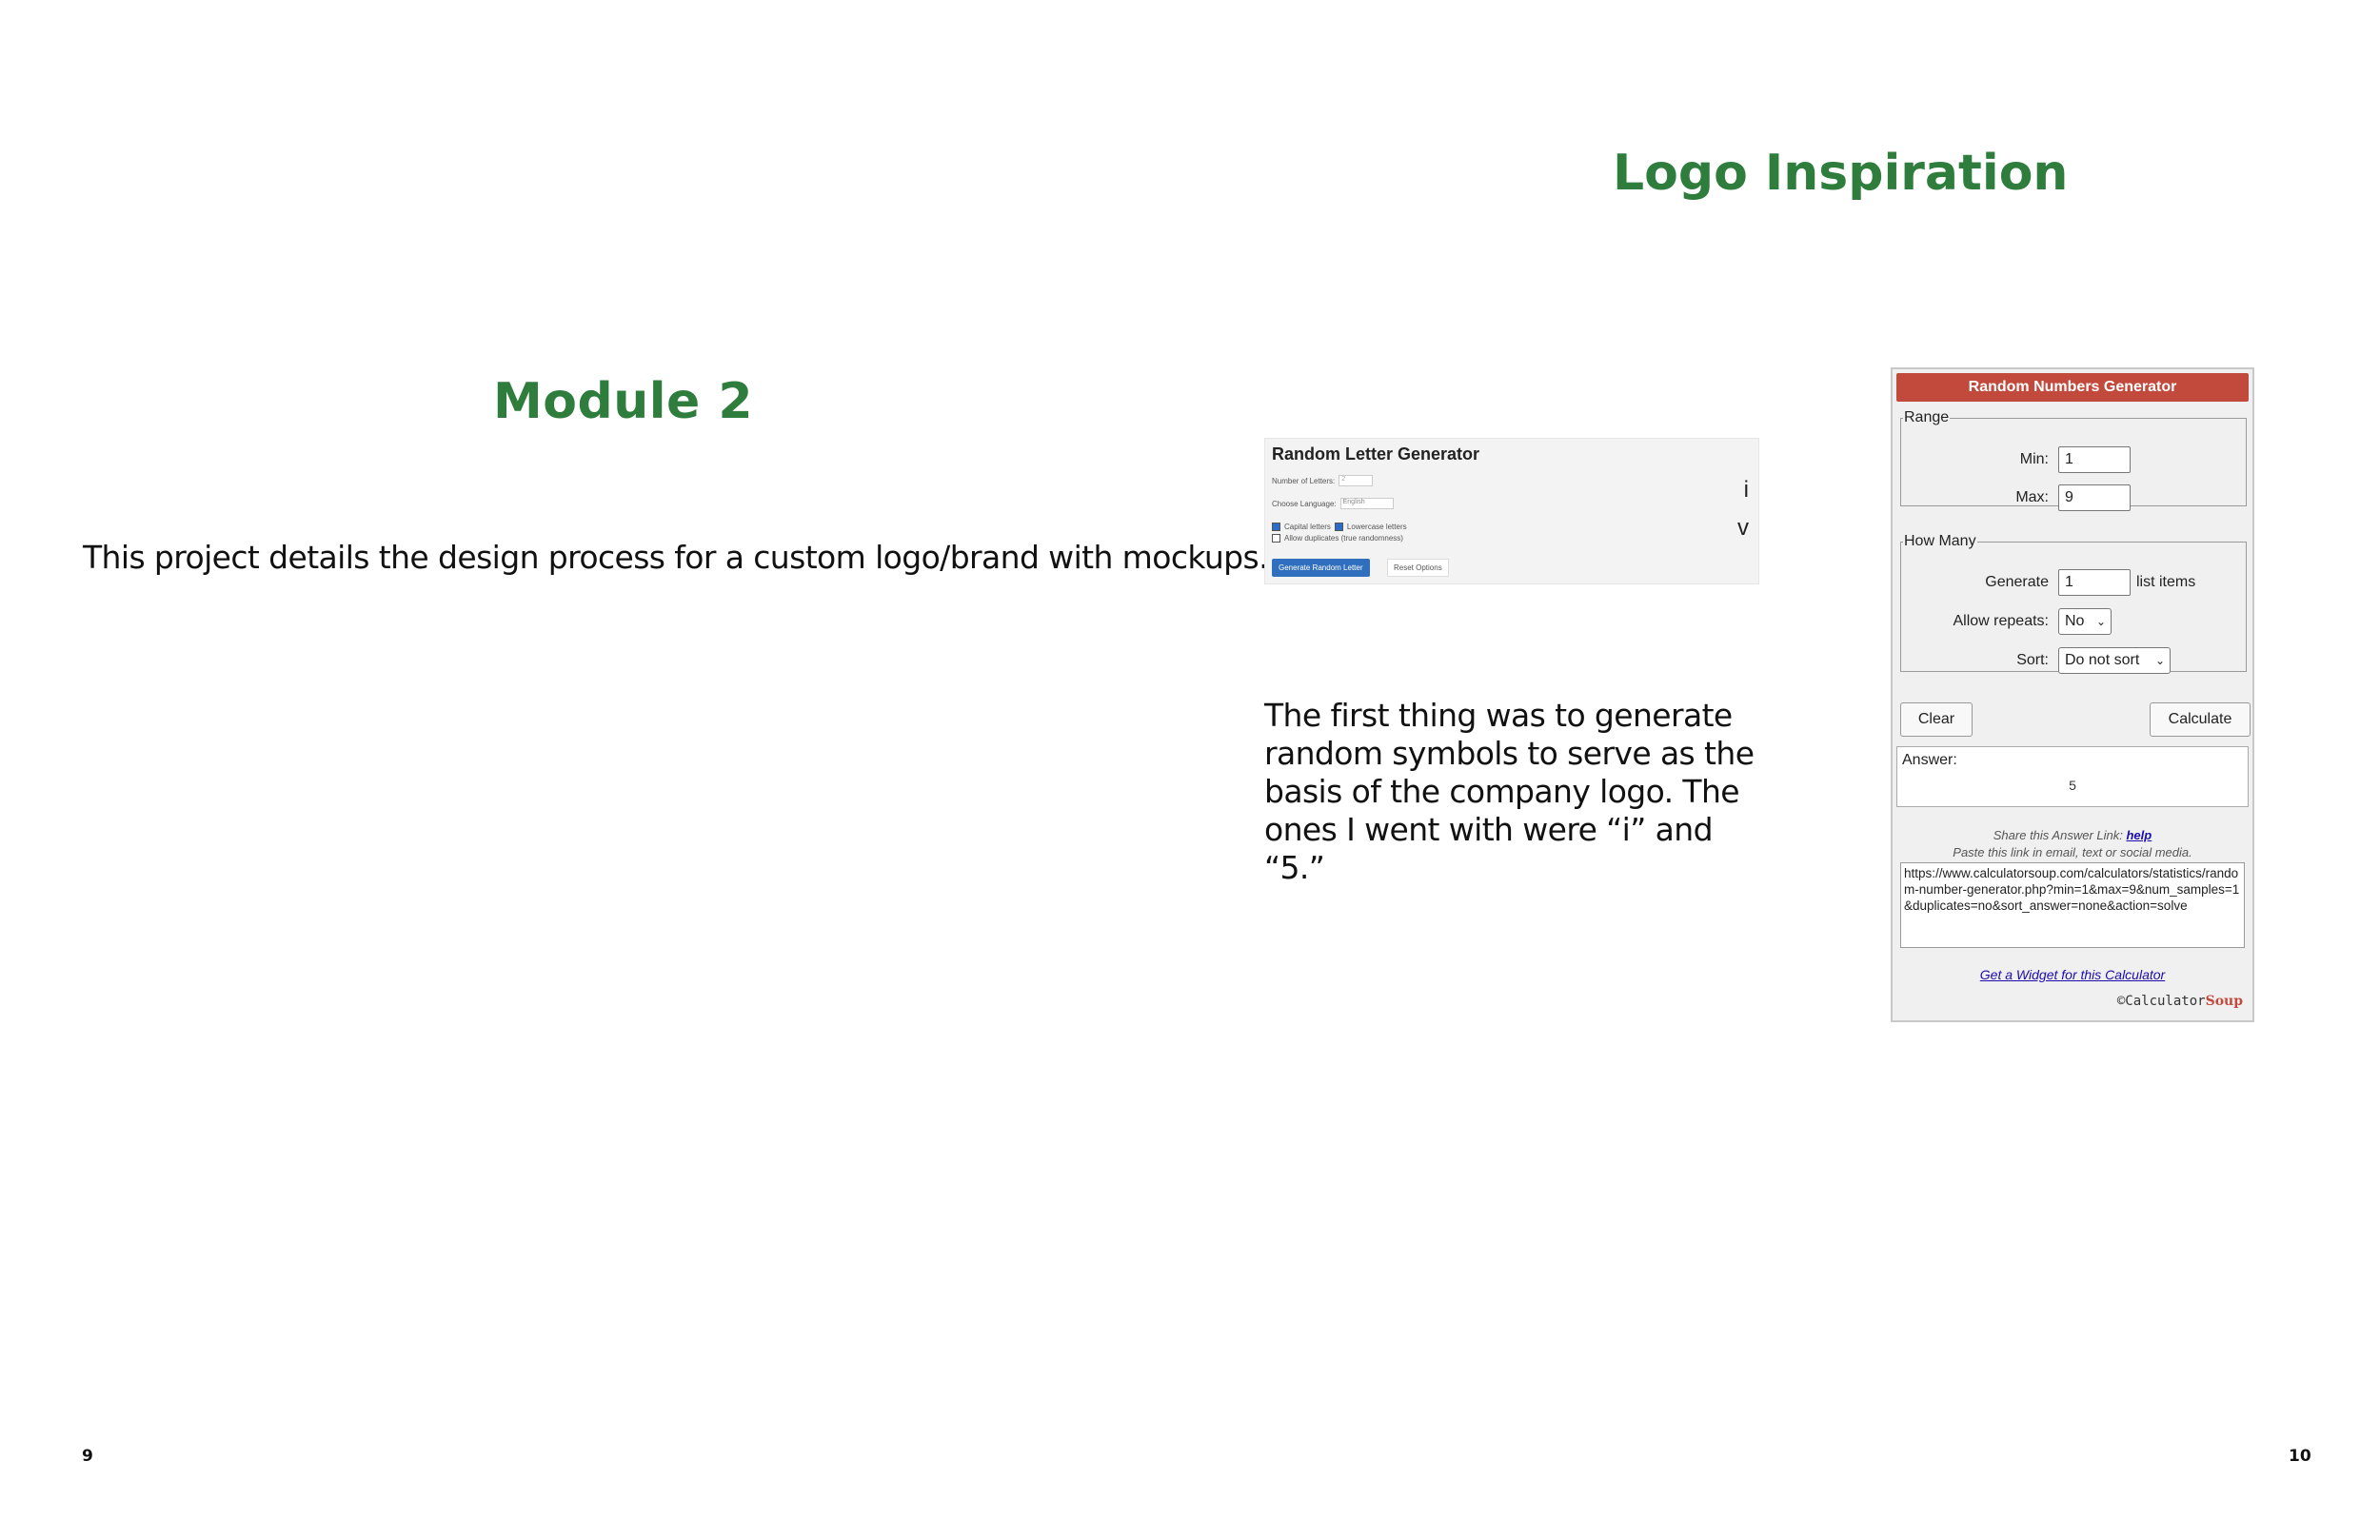 This screenshot has width=2380, height=1540. Describe the element at coordinates (2058, 835) in the screenshot. I see `share-answer-text: Share this Answer Link:` at that location.